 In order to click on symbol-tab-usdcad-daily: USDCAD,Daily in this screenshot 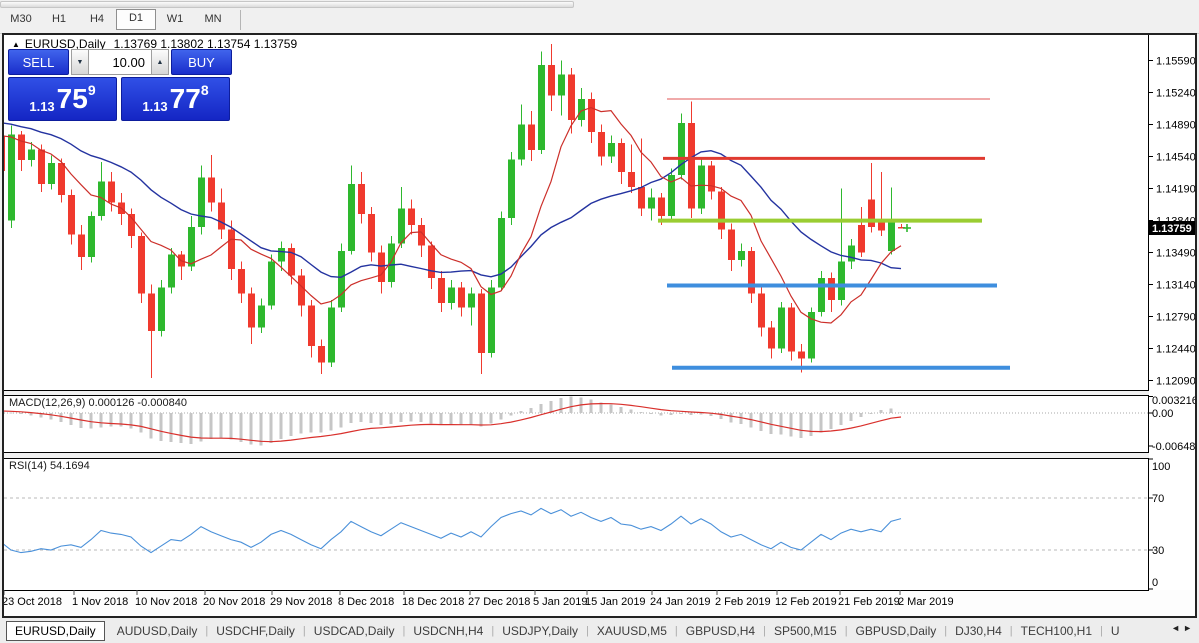, I will do `click(354, 631)`.